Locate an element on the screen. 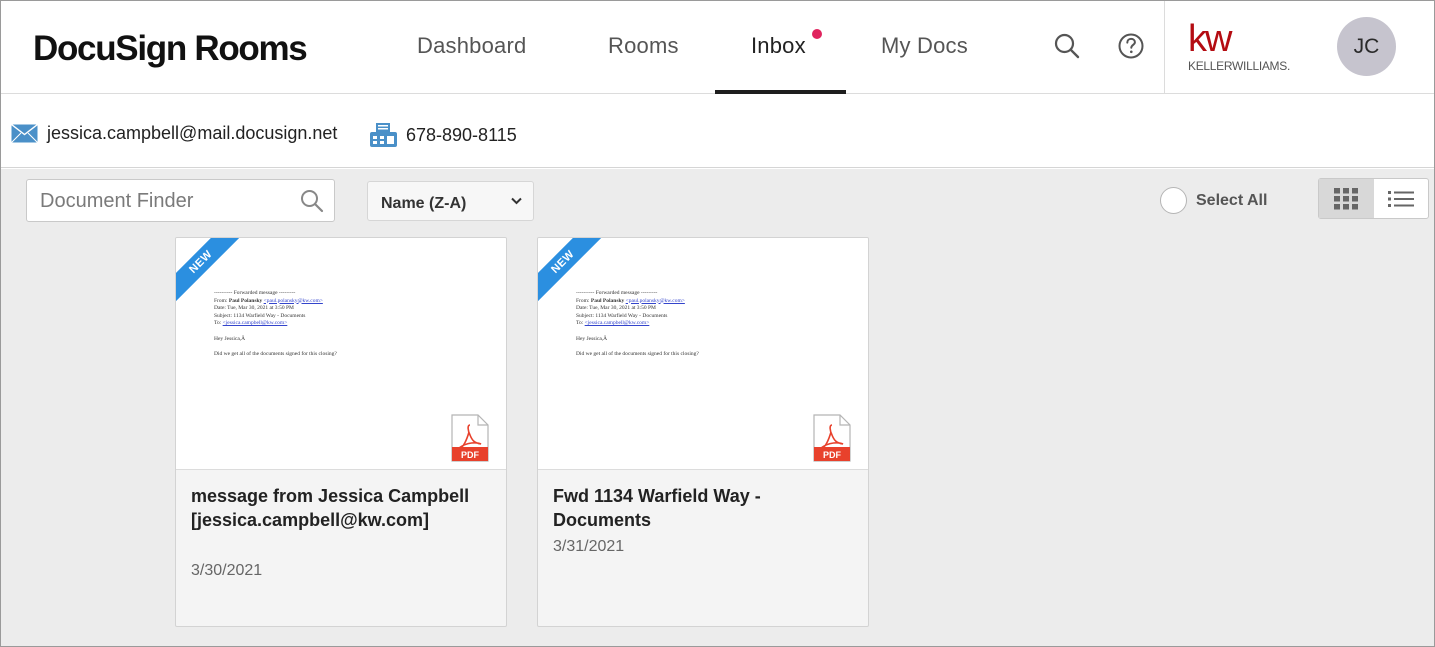 This screenshot has width=1435, height=647. document-finder-input is located at coordinates (165, 201).